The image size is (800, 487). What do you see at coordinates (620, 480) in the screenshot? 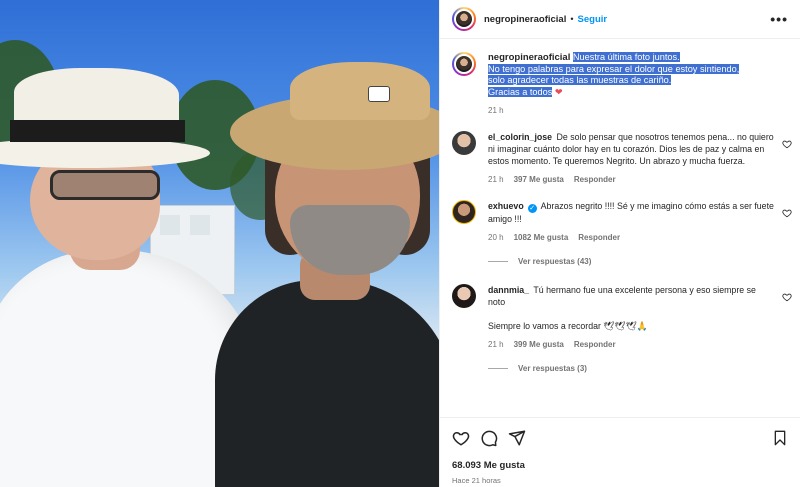
I see `post-timestamp: Hace 21 horas` at bounding box center [620, 480].